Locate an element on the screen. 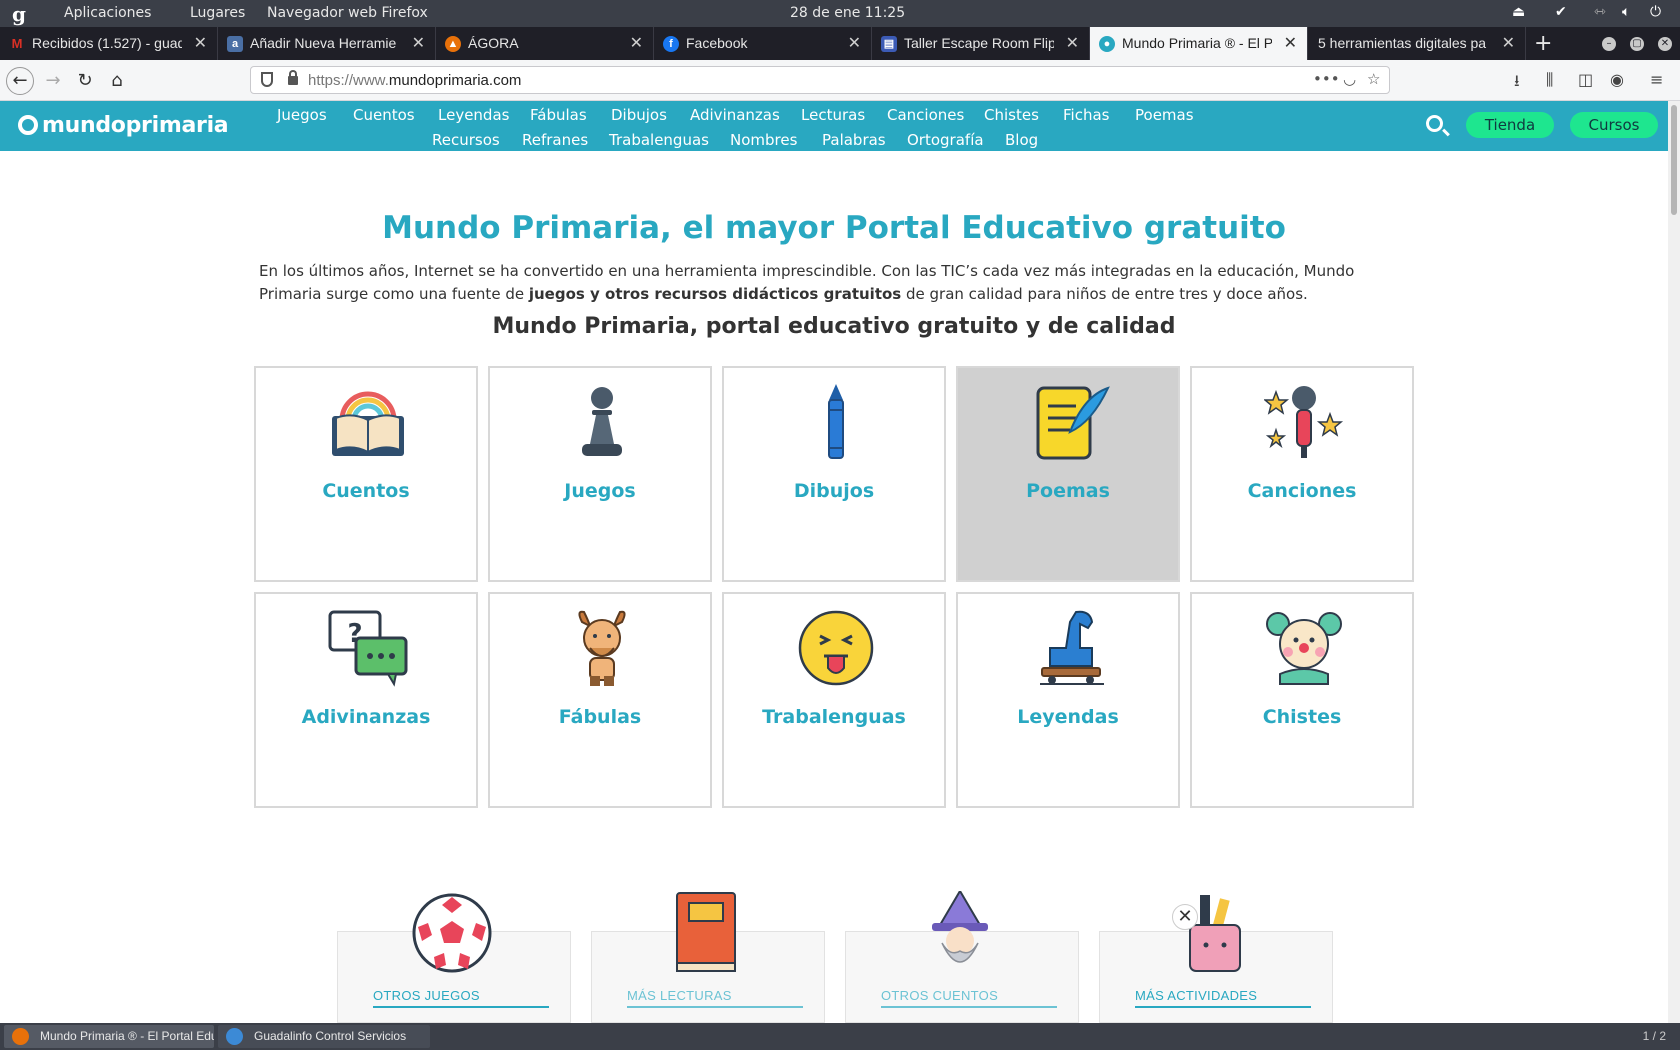  home-button: ⌂ is located at coordinates (117, 81).